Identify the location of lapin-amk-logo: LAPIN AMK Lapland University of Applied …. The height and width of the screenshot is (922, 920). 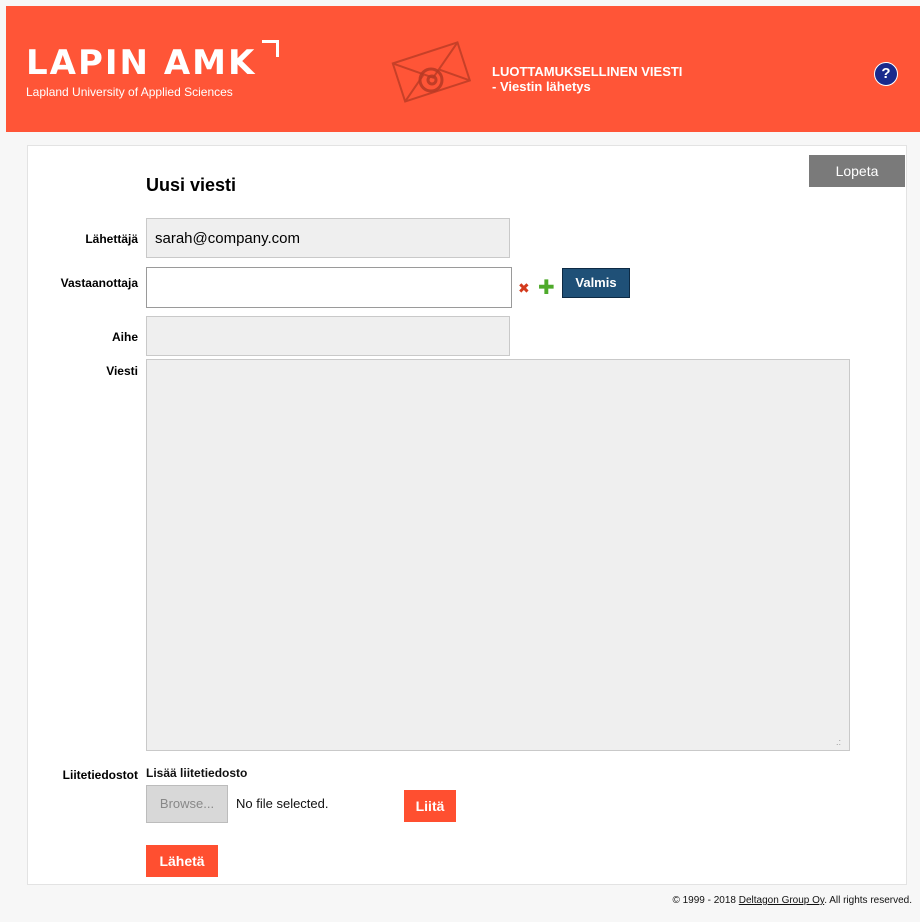
(152, 69).